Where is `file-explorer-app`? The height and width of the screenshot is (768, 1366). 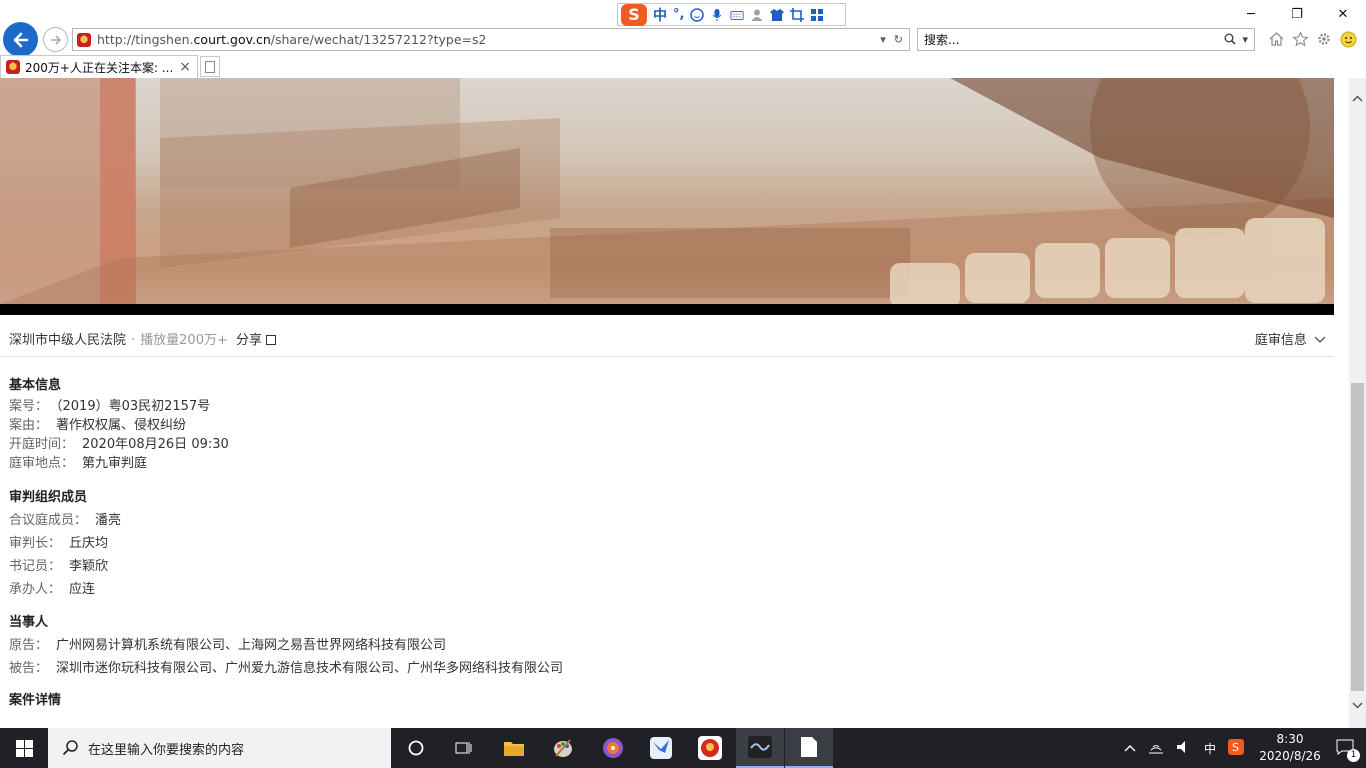
file-explorer-app is located at coordinates (514, 748).